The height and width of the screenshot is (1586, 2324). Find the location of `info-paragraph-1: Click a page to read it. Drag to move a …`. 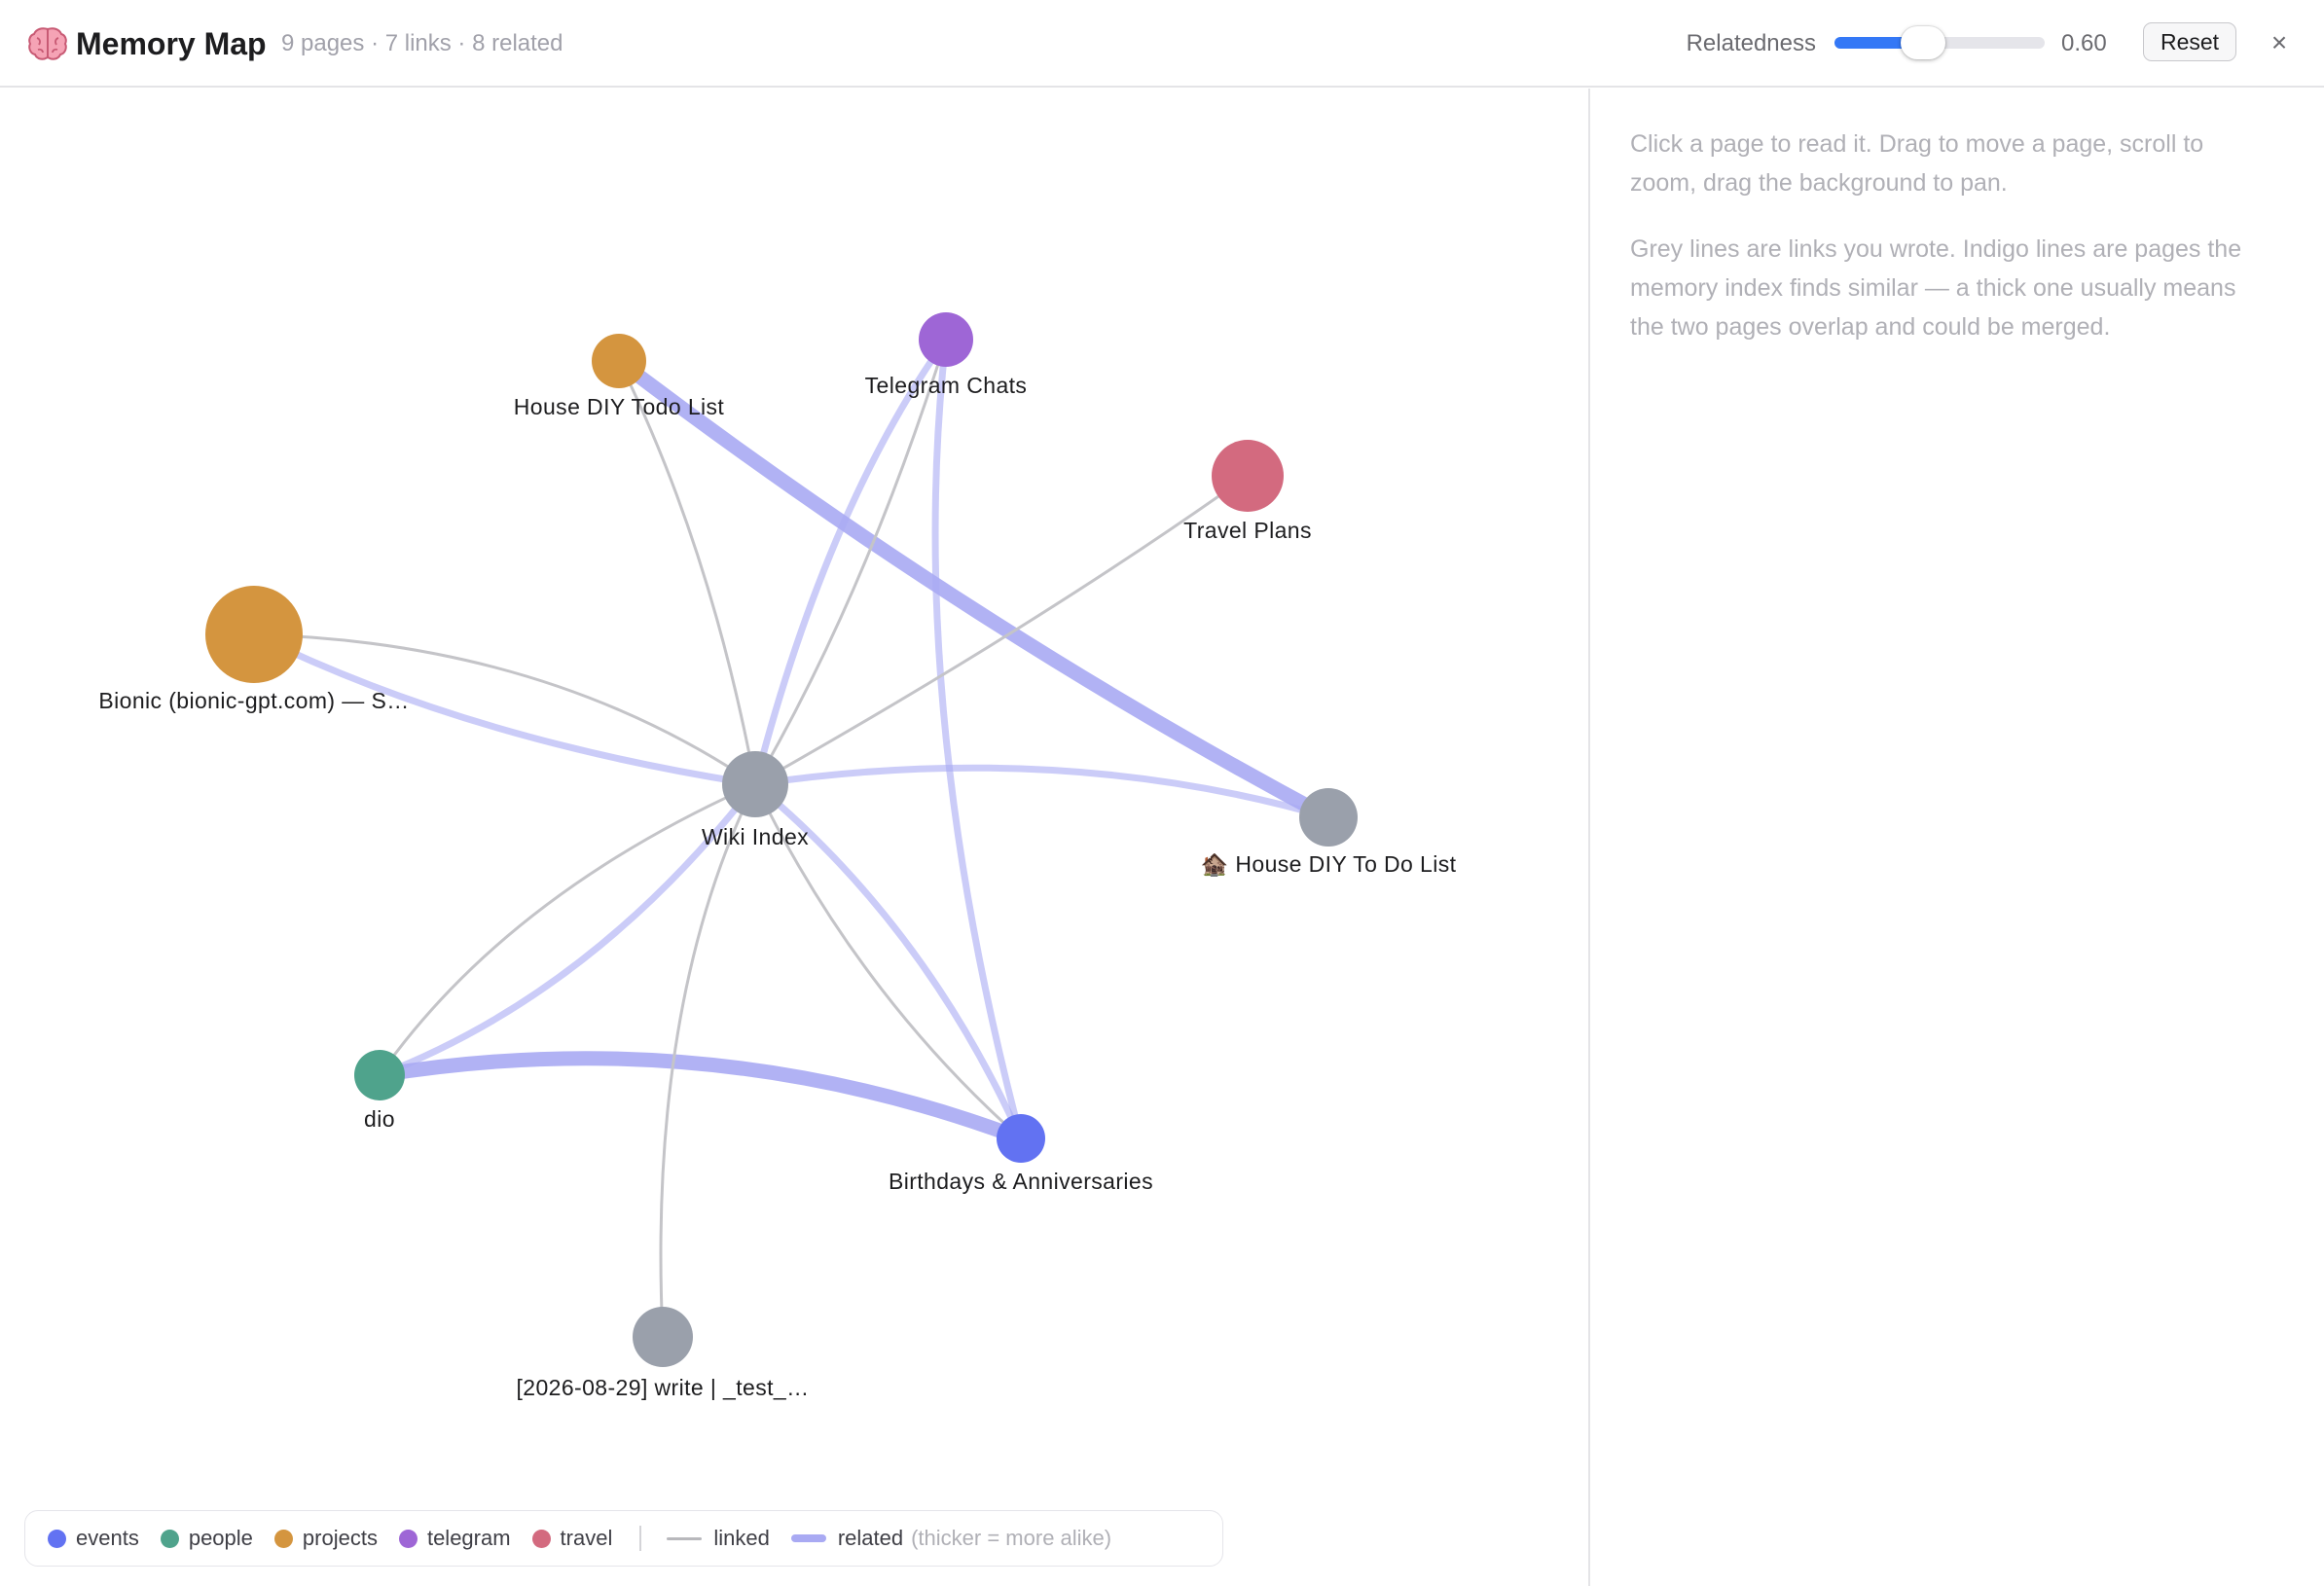

info-paragraph-1: Click a page to read it. Drag to move a … is located at coordinates (1917, 163).